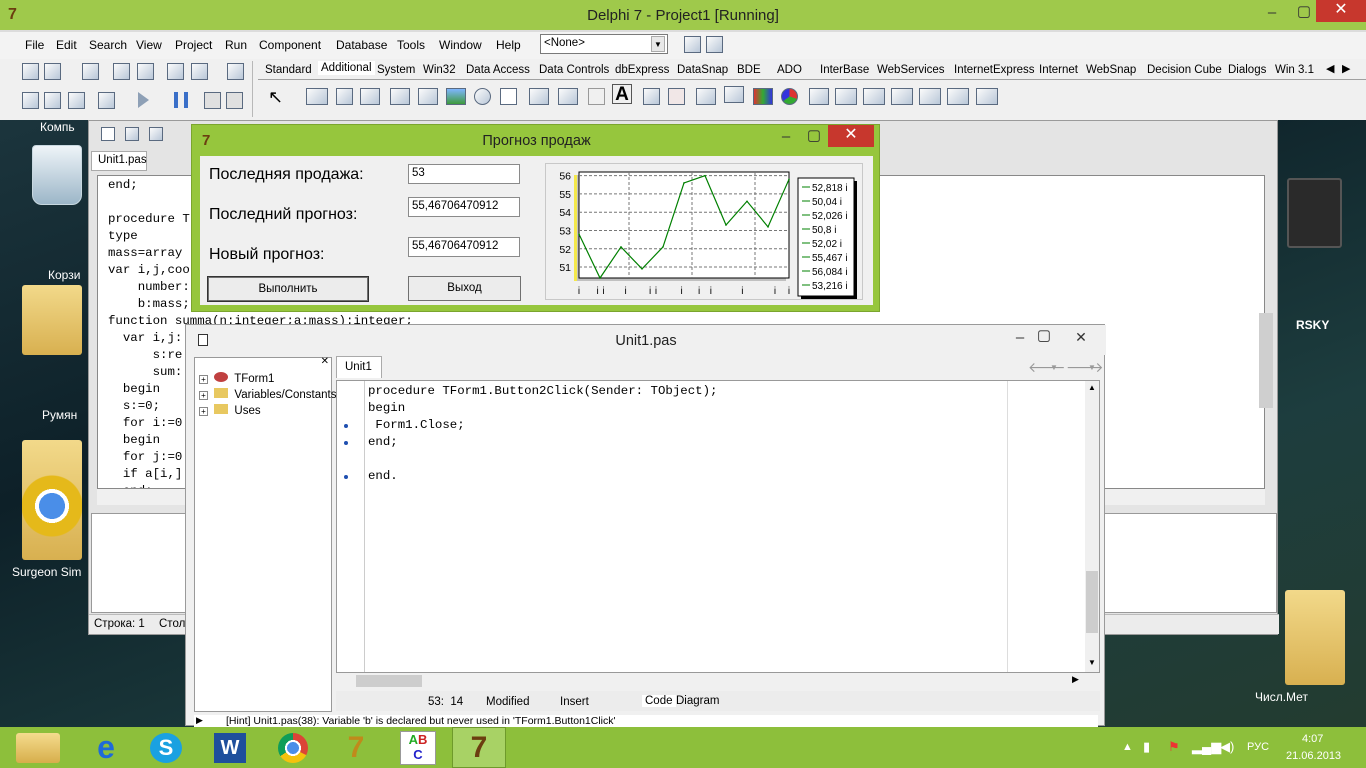  I want to click on new-form-icon, so click(106, 100).